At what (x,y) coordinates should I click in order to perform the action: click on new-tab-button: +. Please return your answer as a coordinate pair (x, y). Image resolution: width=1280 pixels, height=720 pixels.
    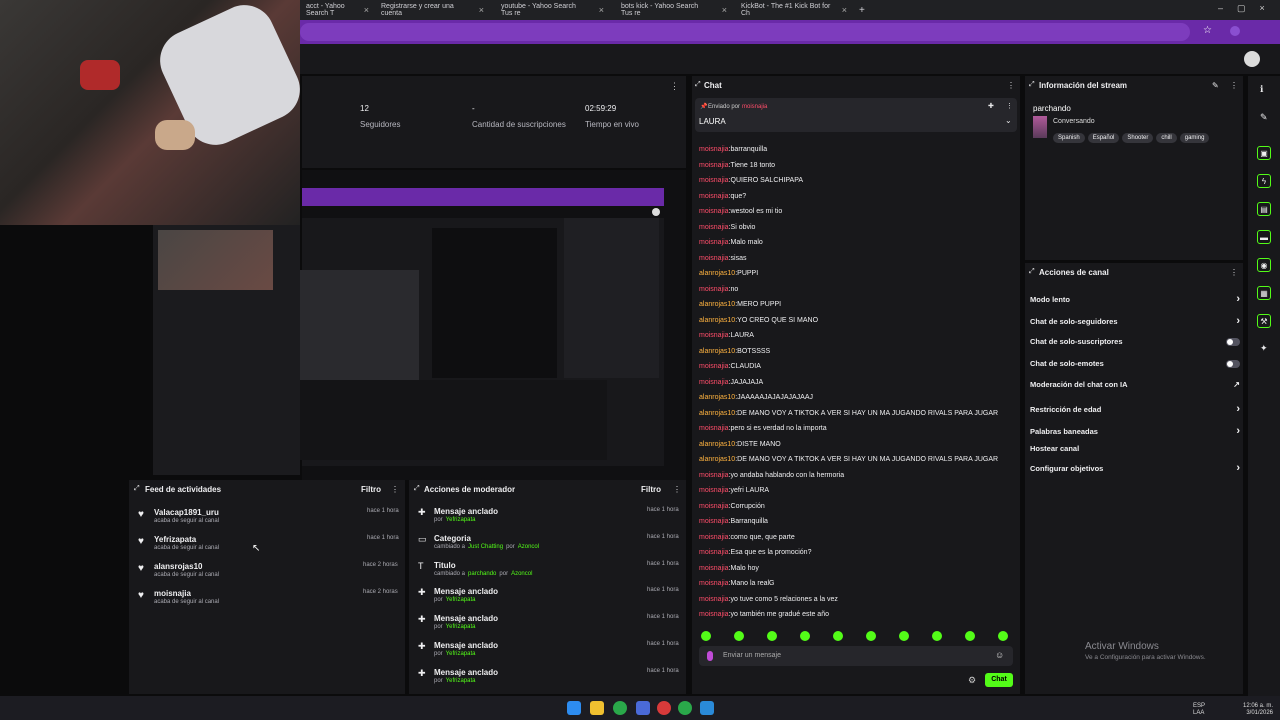
    Looking at the image, I should click on (861, 10).